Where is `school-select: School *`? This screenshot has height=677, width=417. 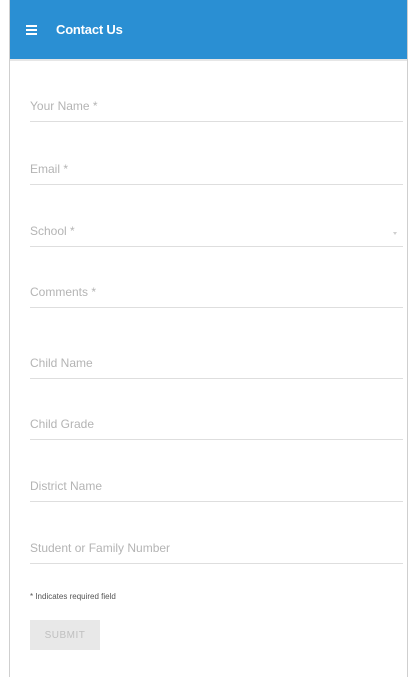
school-select: School * is located at coordinates (216, 232).